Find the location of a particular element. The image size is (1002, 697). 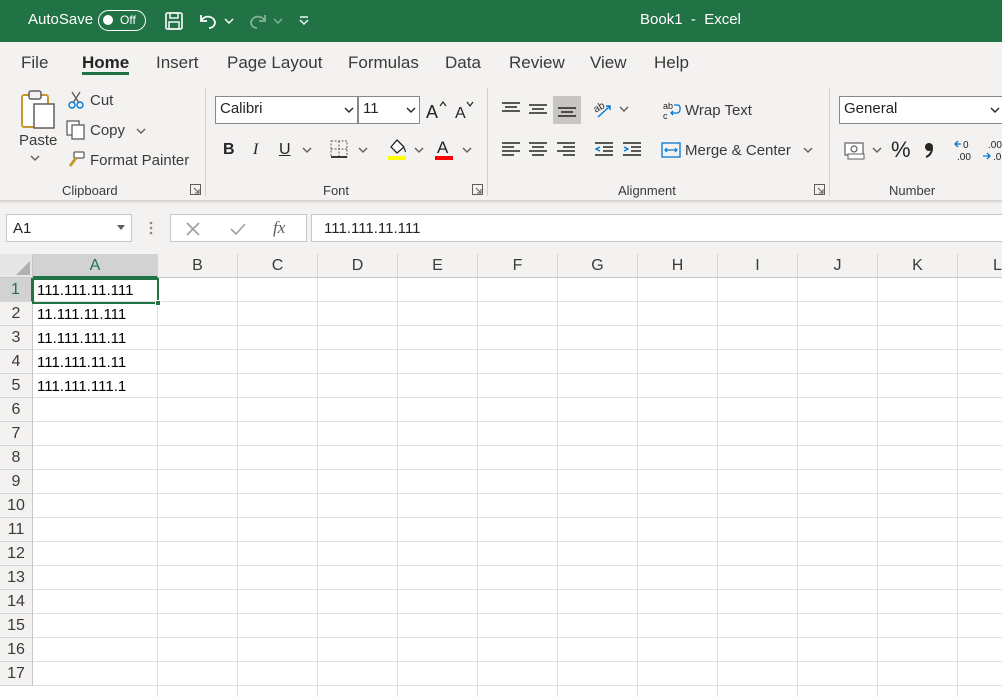

row-header-2: 2 is located at coordinates (16, 314).